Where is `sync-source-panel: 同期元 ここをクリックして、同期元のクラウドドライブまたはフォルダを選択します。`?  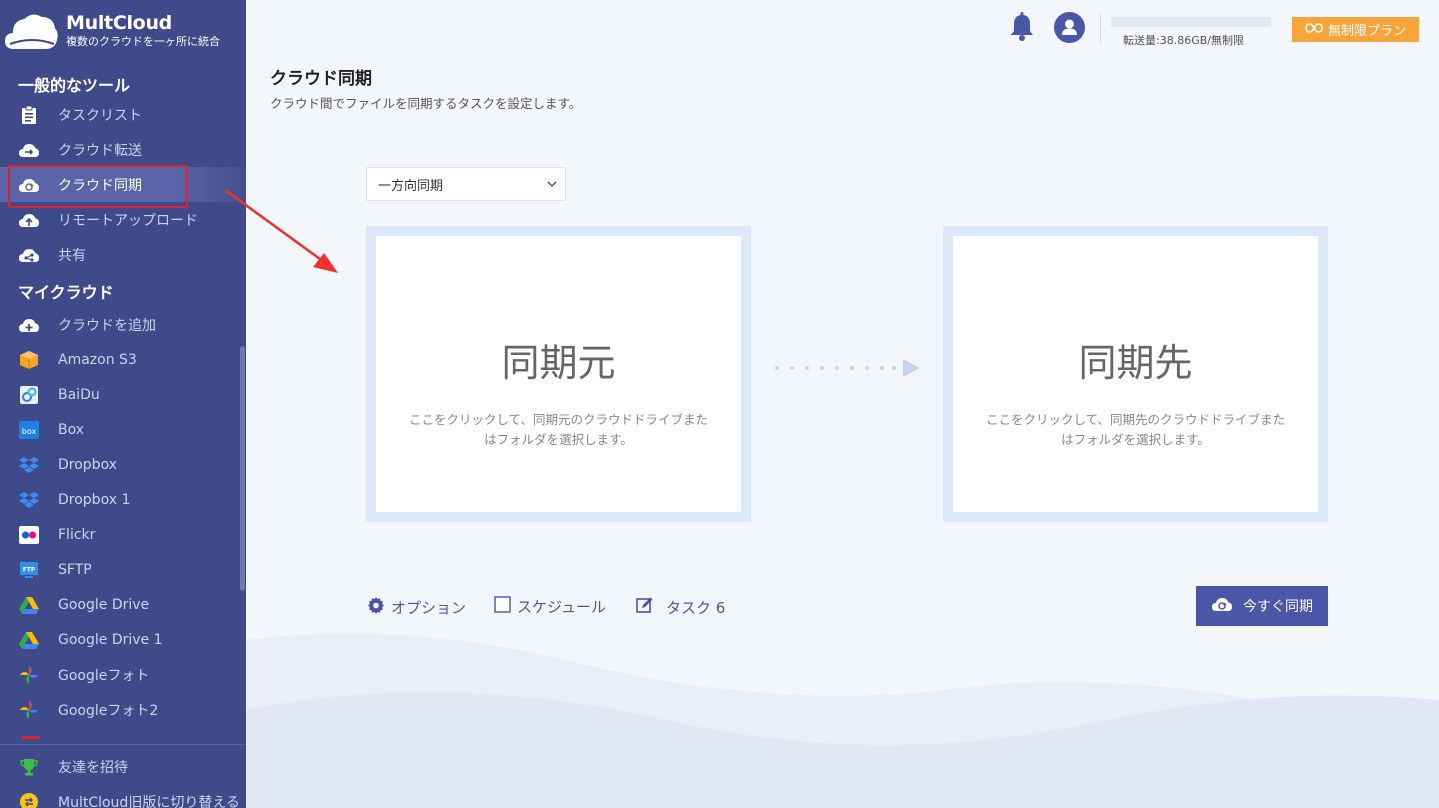 sync-source-panel: 同期元 ここをクリックして、同期元のクラウドドライブまたはフォルダを選択します。 is located at coordinates (558, 374).